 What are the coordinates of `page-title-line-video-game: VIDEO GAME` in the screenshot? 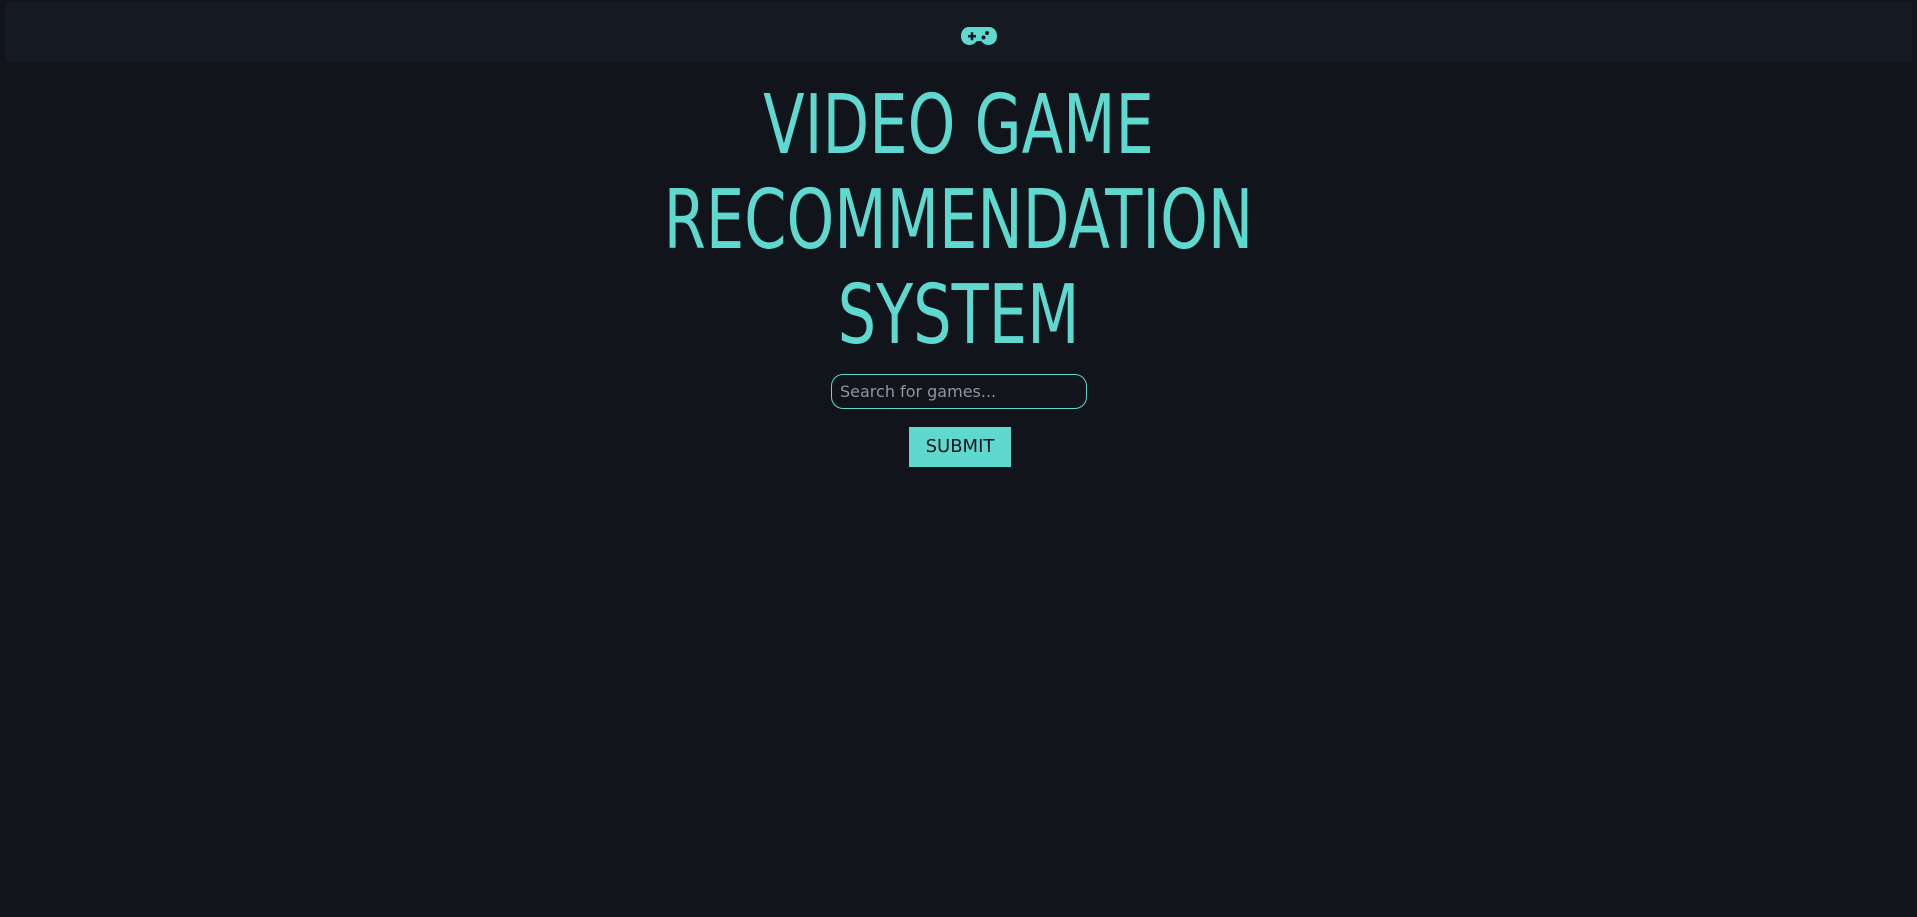 It's located at (958, 125).